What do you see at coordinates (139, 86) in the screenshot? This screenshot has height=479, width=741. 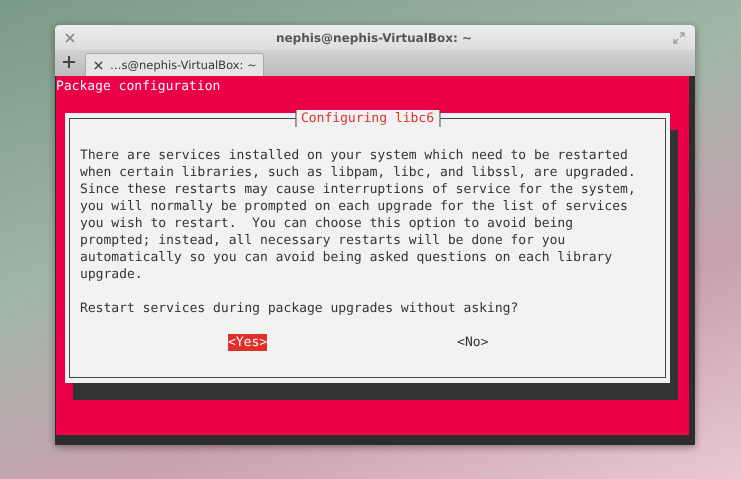 I see `screen-header: Package configuration` at bounding box center [139, 86].